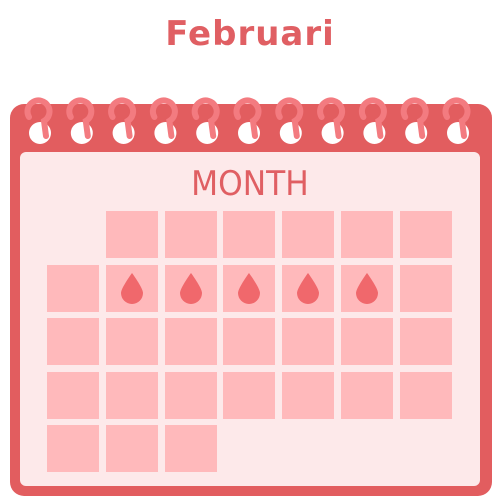 The image size is (500, 500). Describe the element at coordinates (250, 184) in the screenshot. I see `calendar-heading: MONTH` at that location.